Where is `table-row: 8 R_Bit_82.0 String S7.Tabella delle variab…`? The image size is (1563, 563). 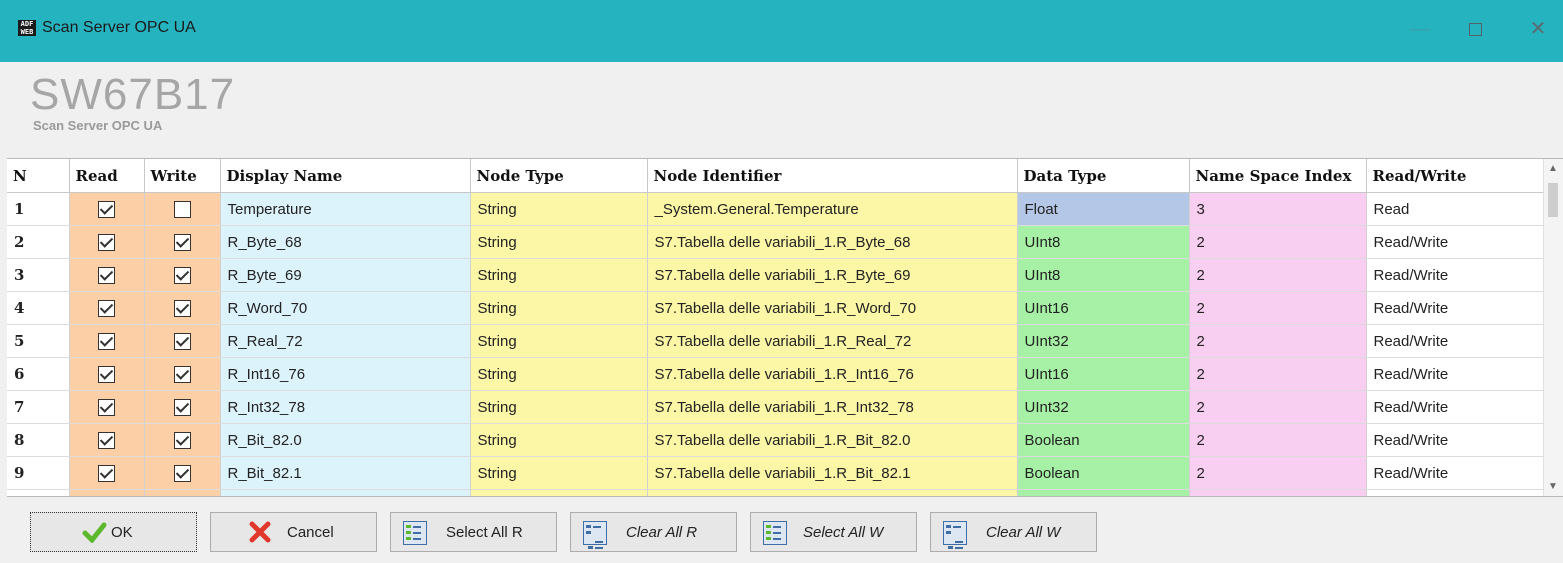
table-row: 8 R_Bit_82.0 String S7.Tabella delle variab… is located at coordinates (776, 440).